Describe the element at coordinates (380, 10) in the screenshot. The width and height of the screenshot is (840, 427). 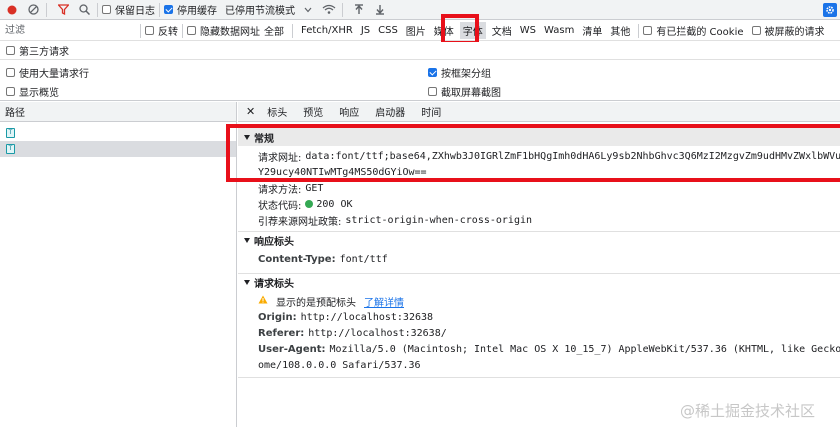
I see `export-har-icon` at that location.